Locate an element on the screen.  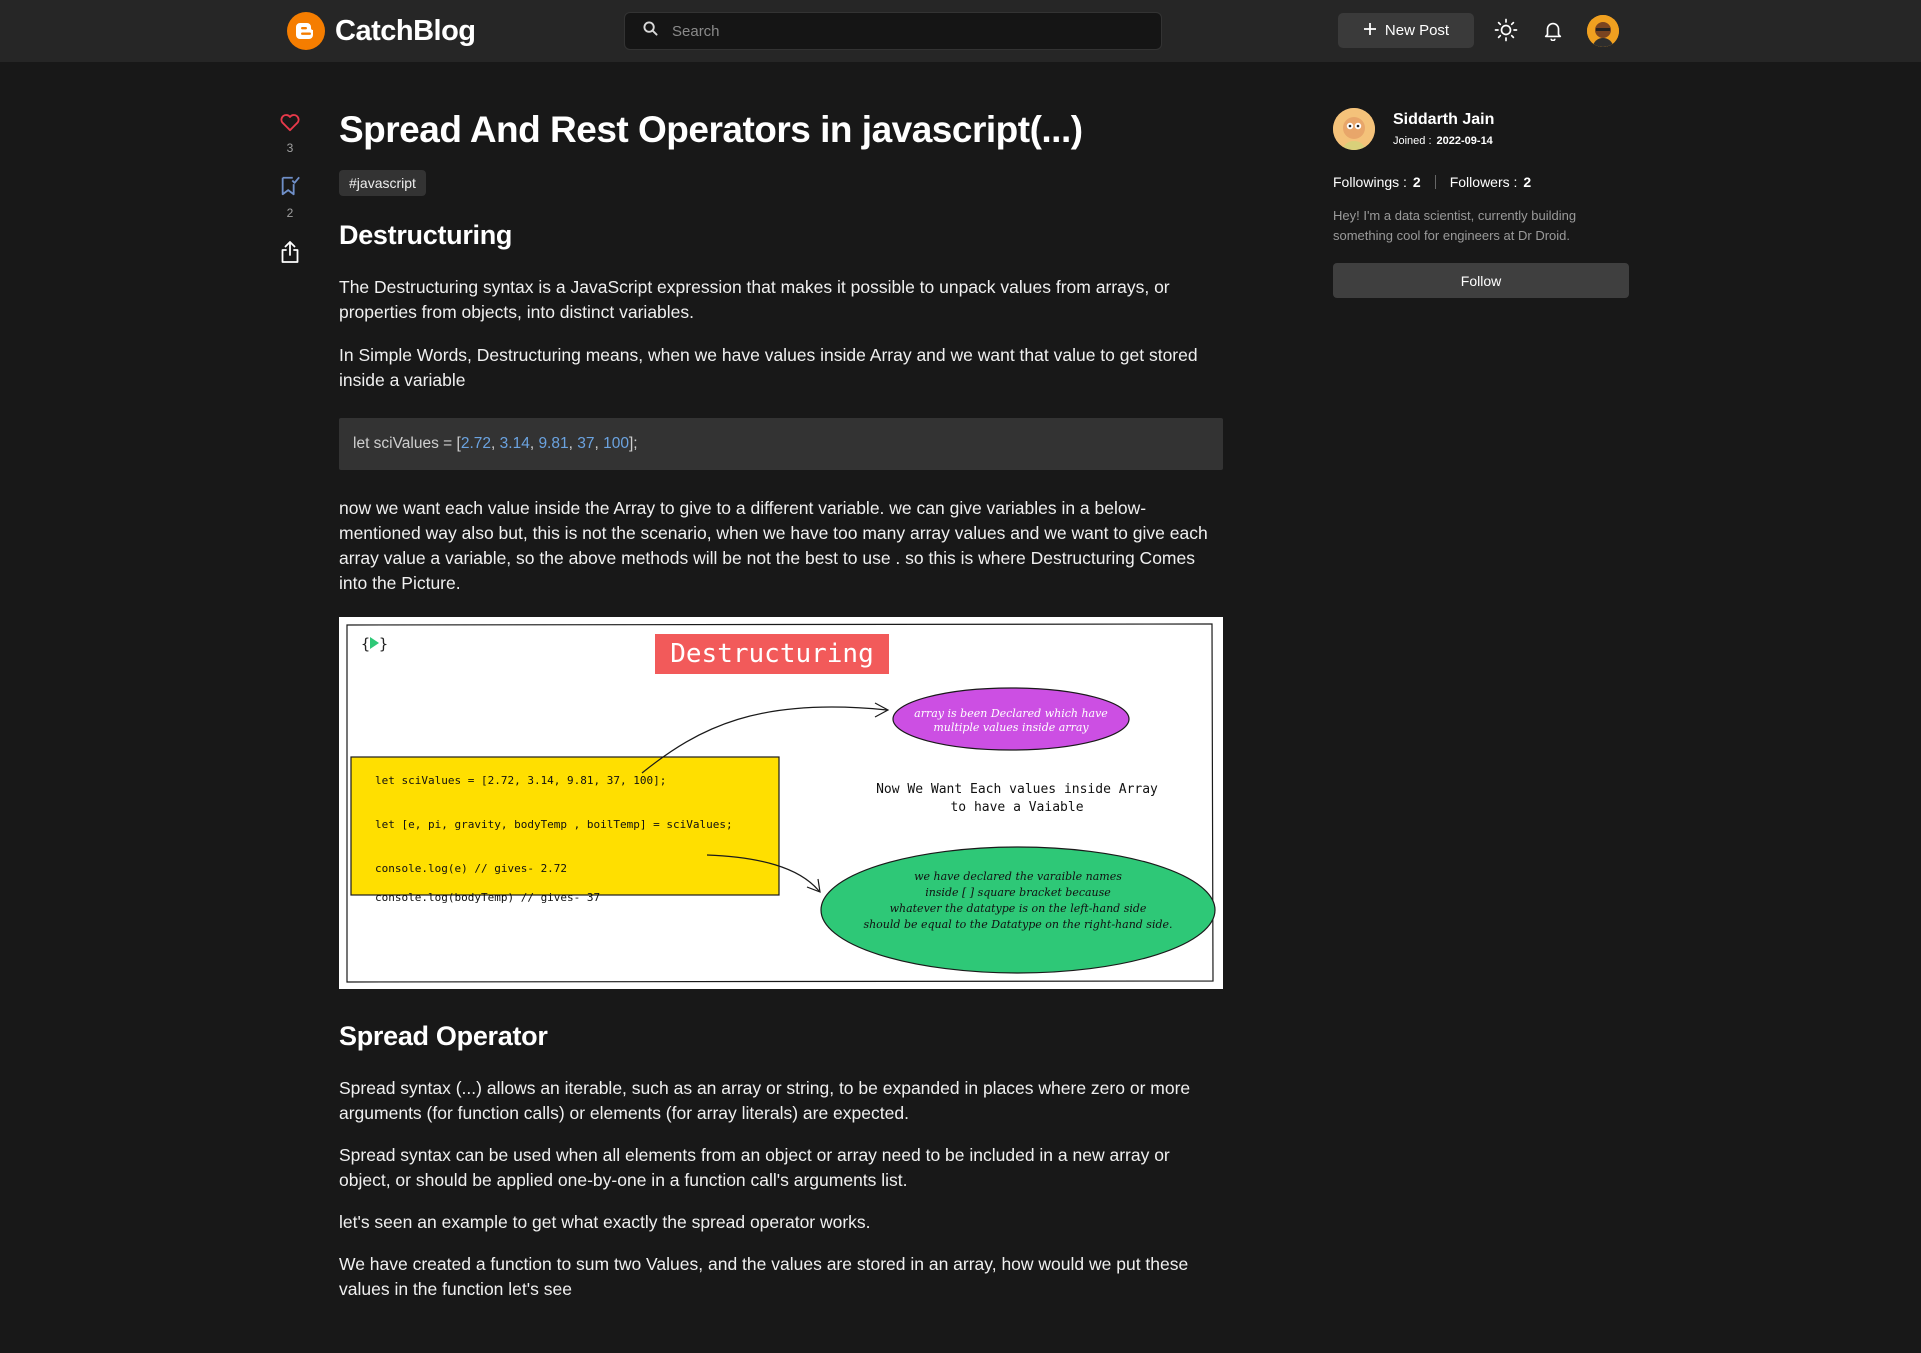
tag-javascript: #javascript is located at coordinates (382, 183).